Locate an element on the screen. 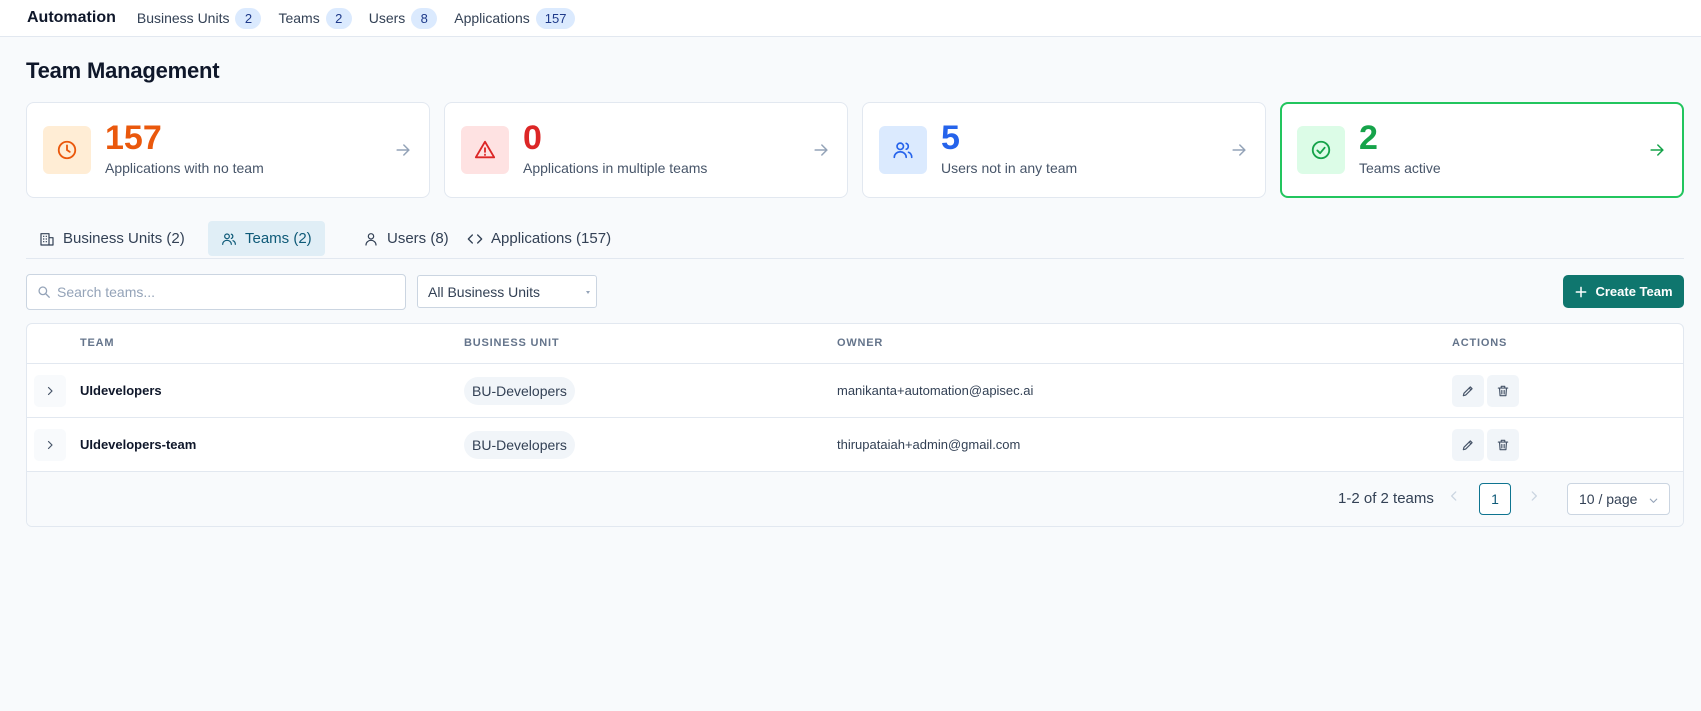 The image size is (1701, 711). stat-value: 5 is located at coordinates (950, 138).